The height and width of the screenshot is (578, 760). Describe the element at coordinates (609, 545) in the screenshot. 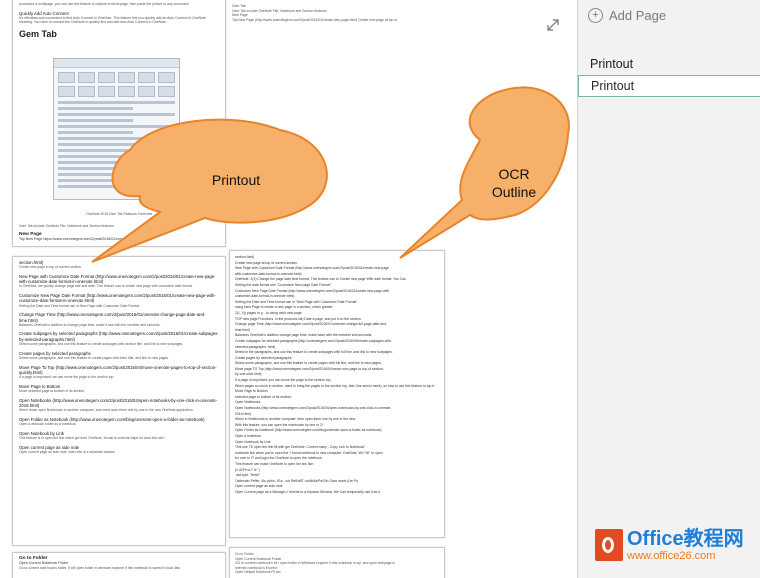

I see `office-logo-icon` at that location.